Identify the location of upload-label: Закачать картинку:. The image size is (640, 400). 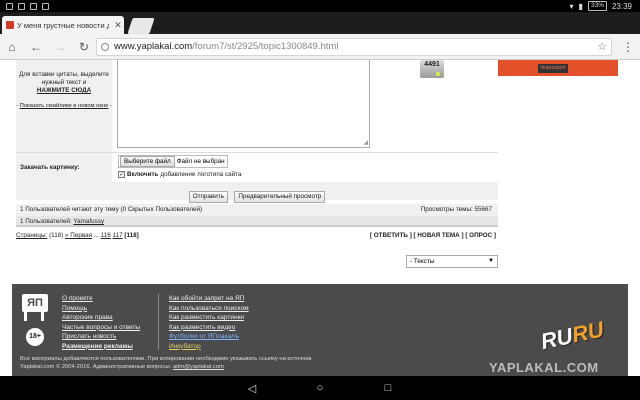
(64, 168).